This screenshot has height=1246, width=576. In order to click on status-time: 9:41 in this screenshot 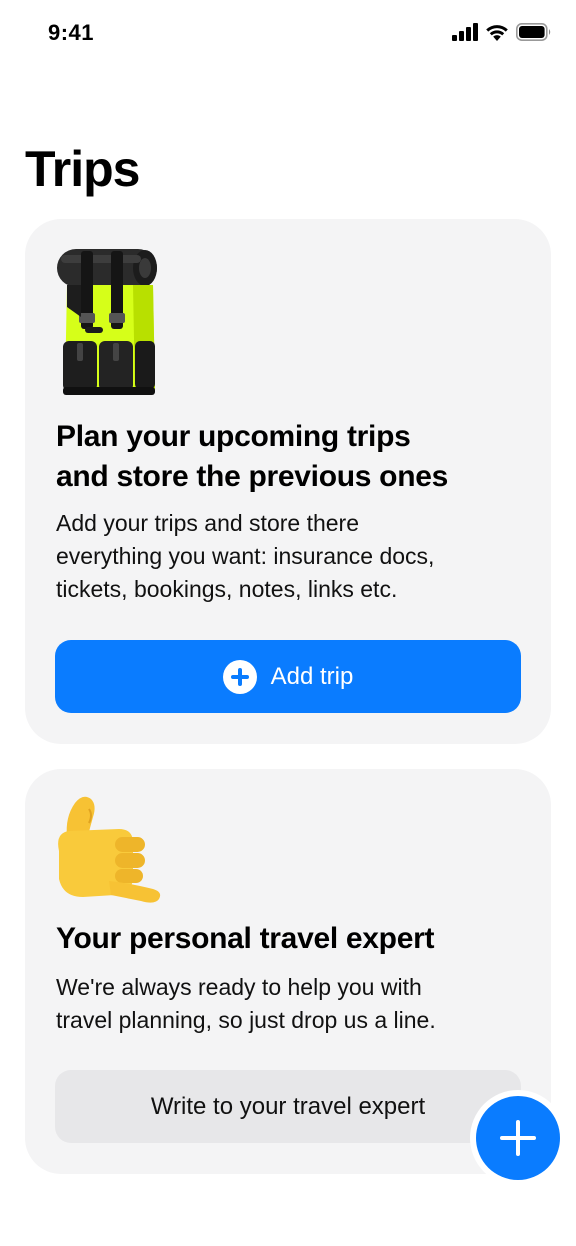, I will do `click(71, 32)`.